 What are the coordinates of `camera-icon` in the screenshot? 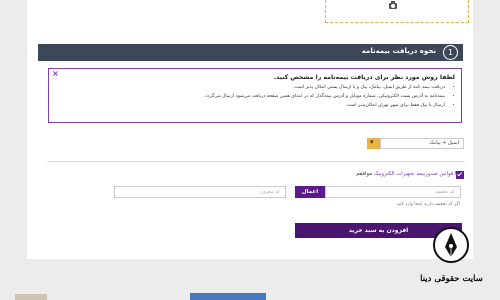 It's located at (393, 5).